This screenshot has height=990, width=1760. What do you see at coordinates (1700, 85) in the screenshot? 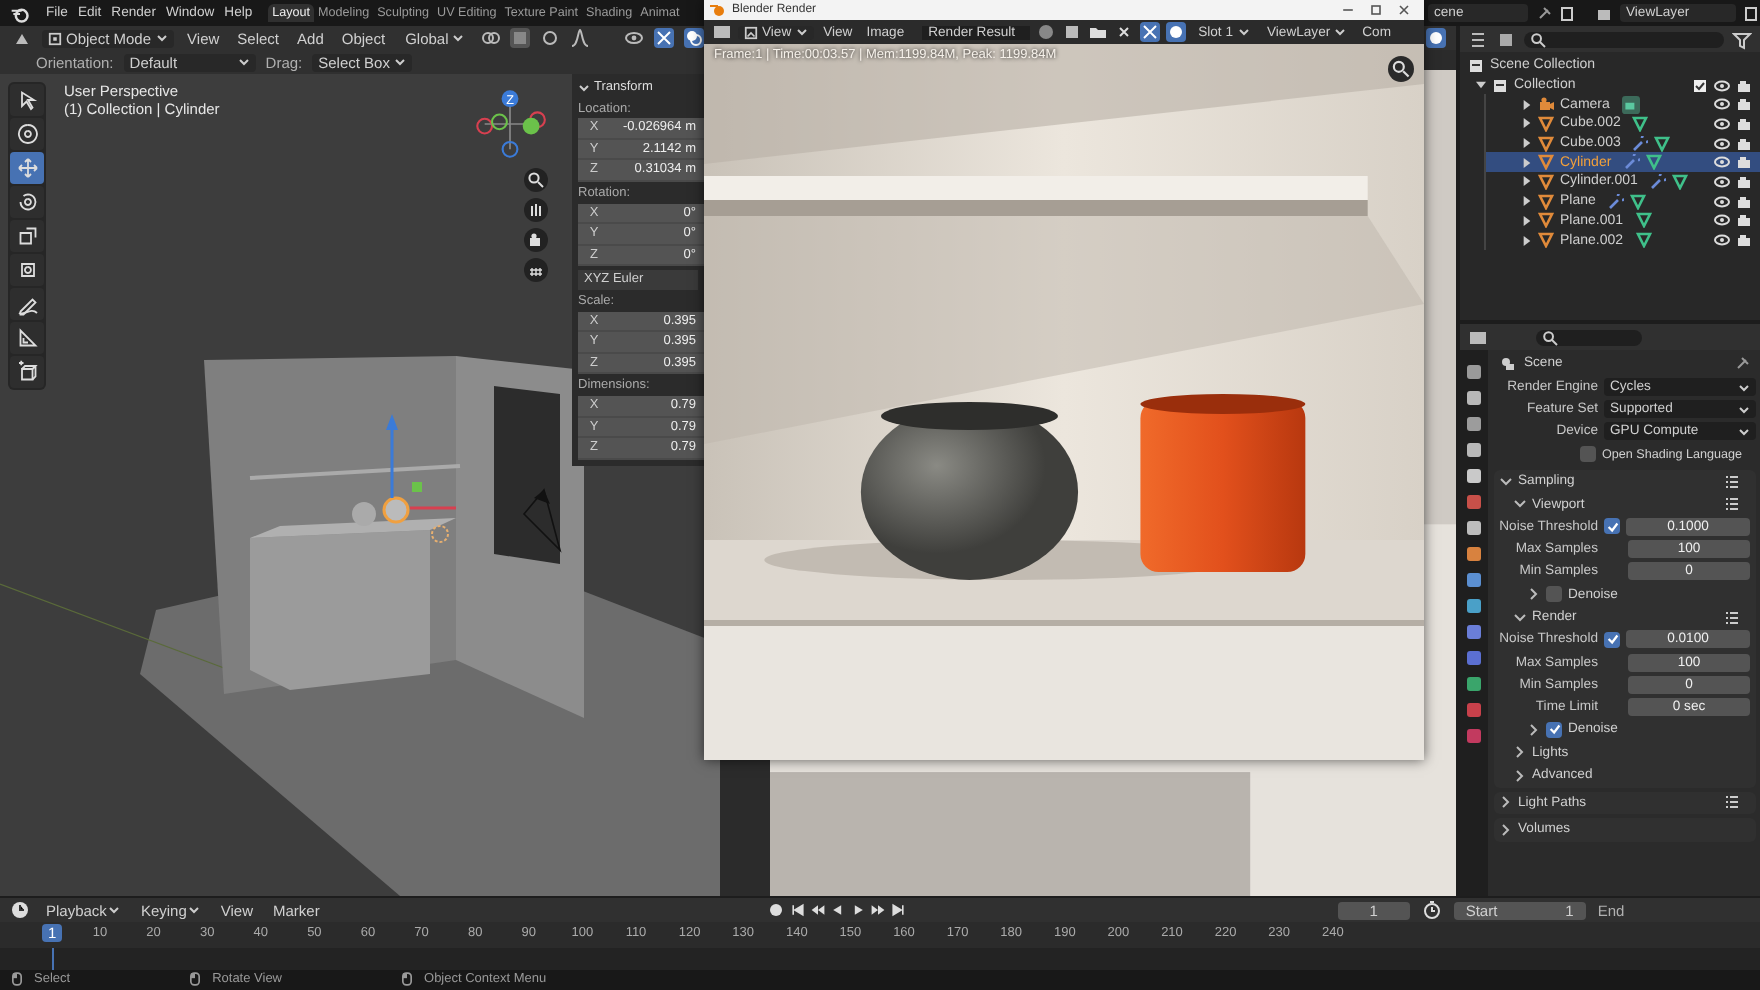
I see `checkbox-icon` at bounding box center [1700, 85].